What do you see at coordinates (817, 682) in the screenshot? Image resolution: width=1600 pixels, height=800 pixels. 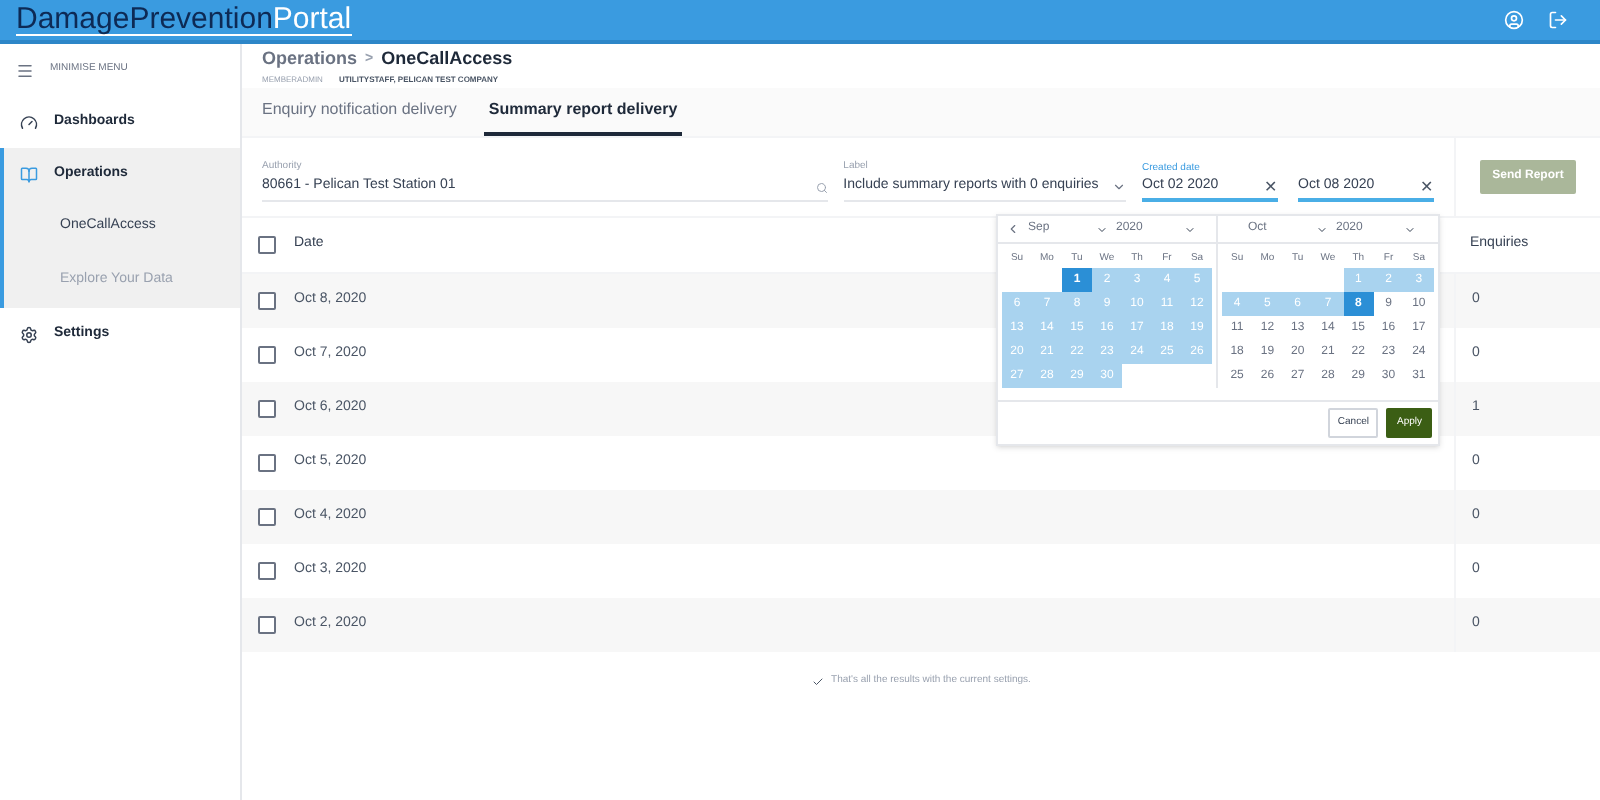 I see `check-icon` at bounding box center [817, 682].